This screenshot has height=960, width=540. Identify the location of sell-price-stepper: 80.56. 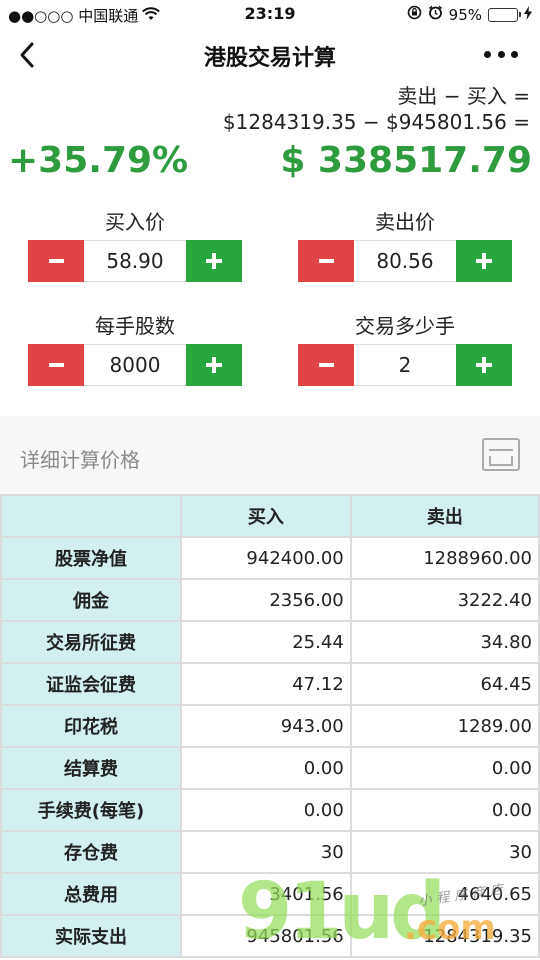
(405, 261).